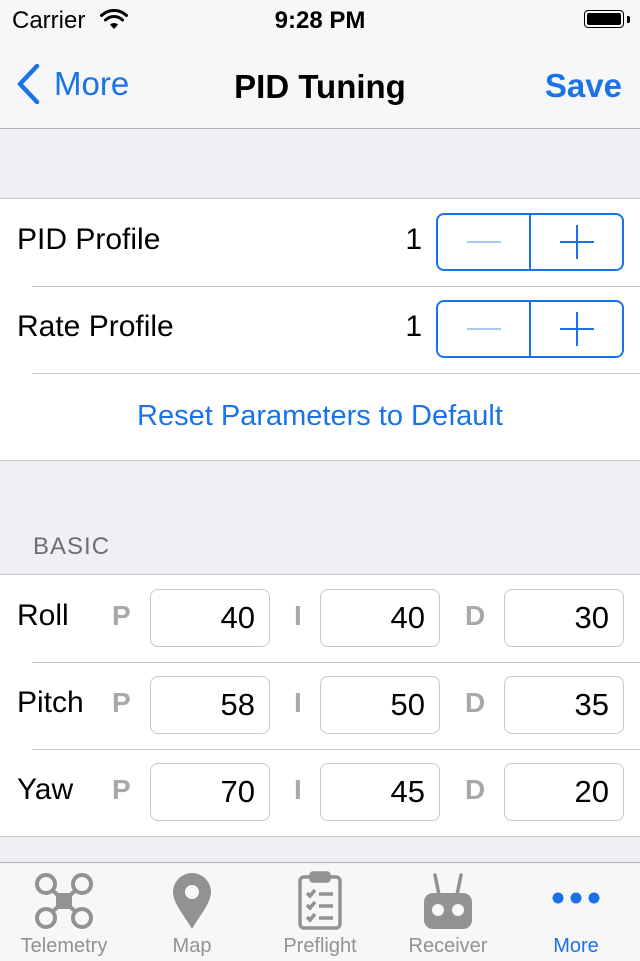  I want to click on axis-label: Yaw, so click(45, 789).